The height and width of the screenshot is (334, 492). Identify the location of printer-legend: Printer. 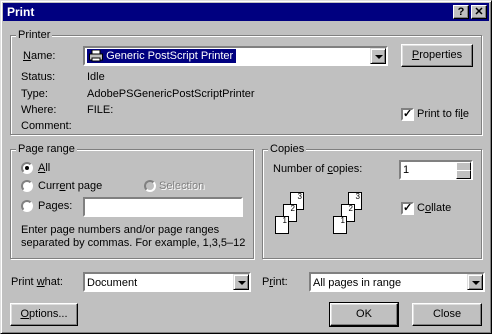
(34, 35).